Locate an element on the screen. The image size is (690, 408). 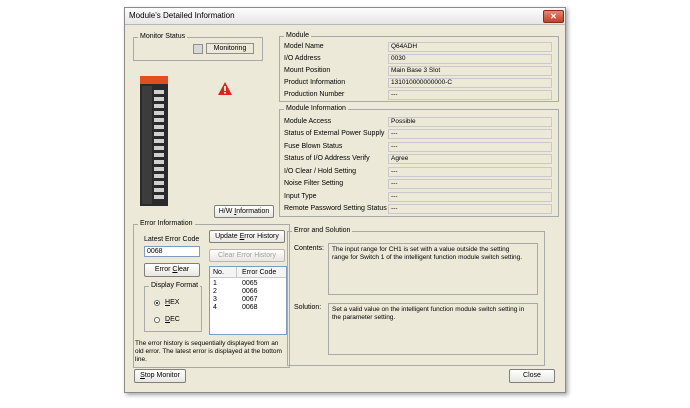
window-title: Module's Detailed Information is located at coordinates (182, 15).